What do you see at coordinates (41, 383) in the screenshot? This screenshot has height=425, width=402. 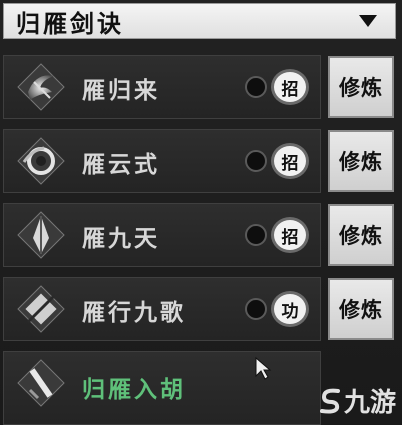 I see `slash-icon` at bounding box center [41, 383].